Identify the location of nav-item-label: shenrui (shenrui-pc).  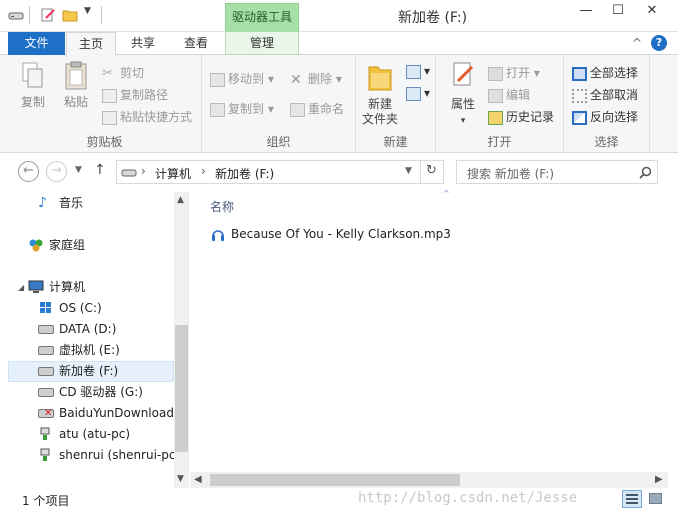
(120, 455).